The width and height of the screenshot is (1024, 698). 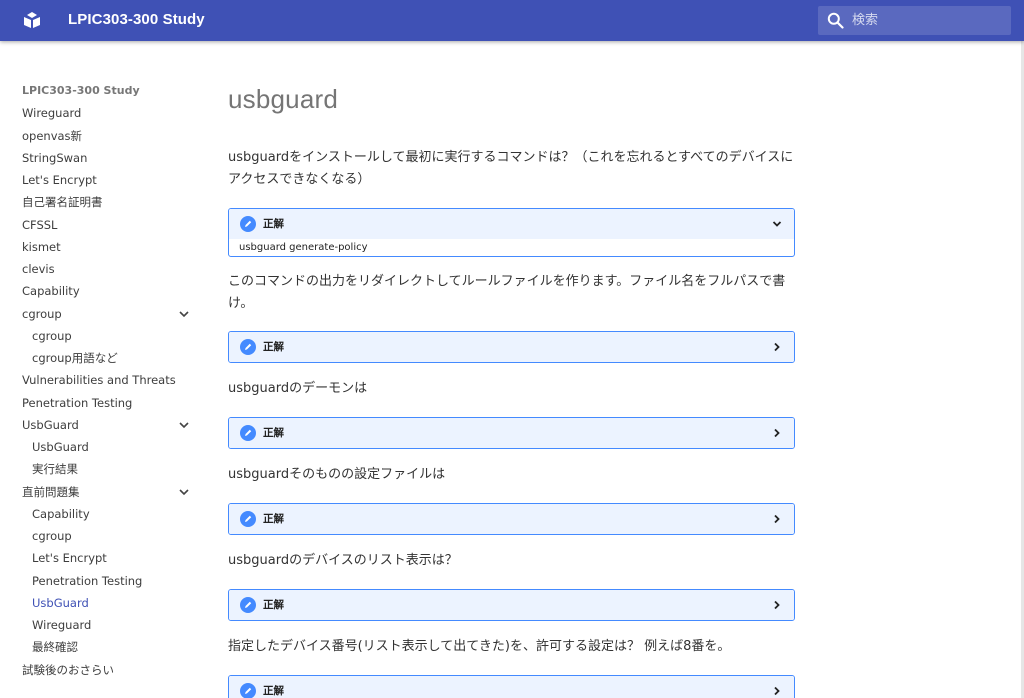 I want to click on sidebar-item-vulnerabilities: Vulnerabilities and Threats, so click(x=109, y=380).